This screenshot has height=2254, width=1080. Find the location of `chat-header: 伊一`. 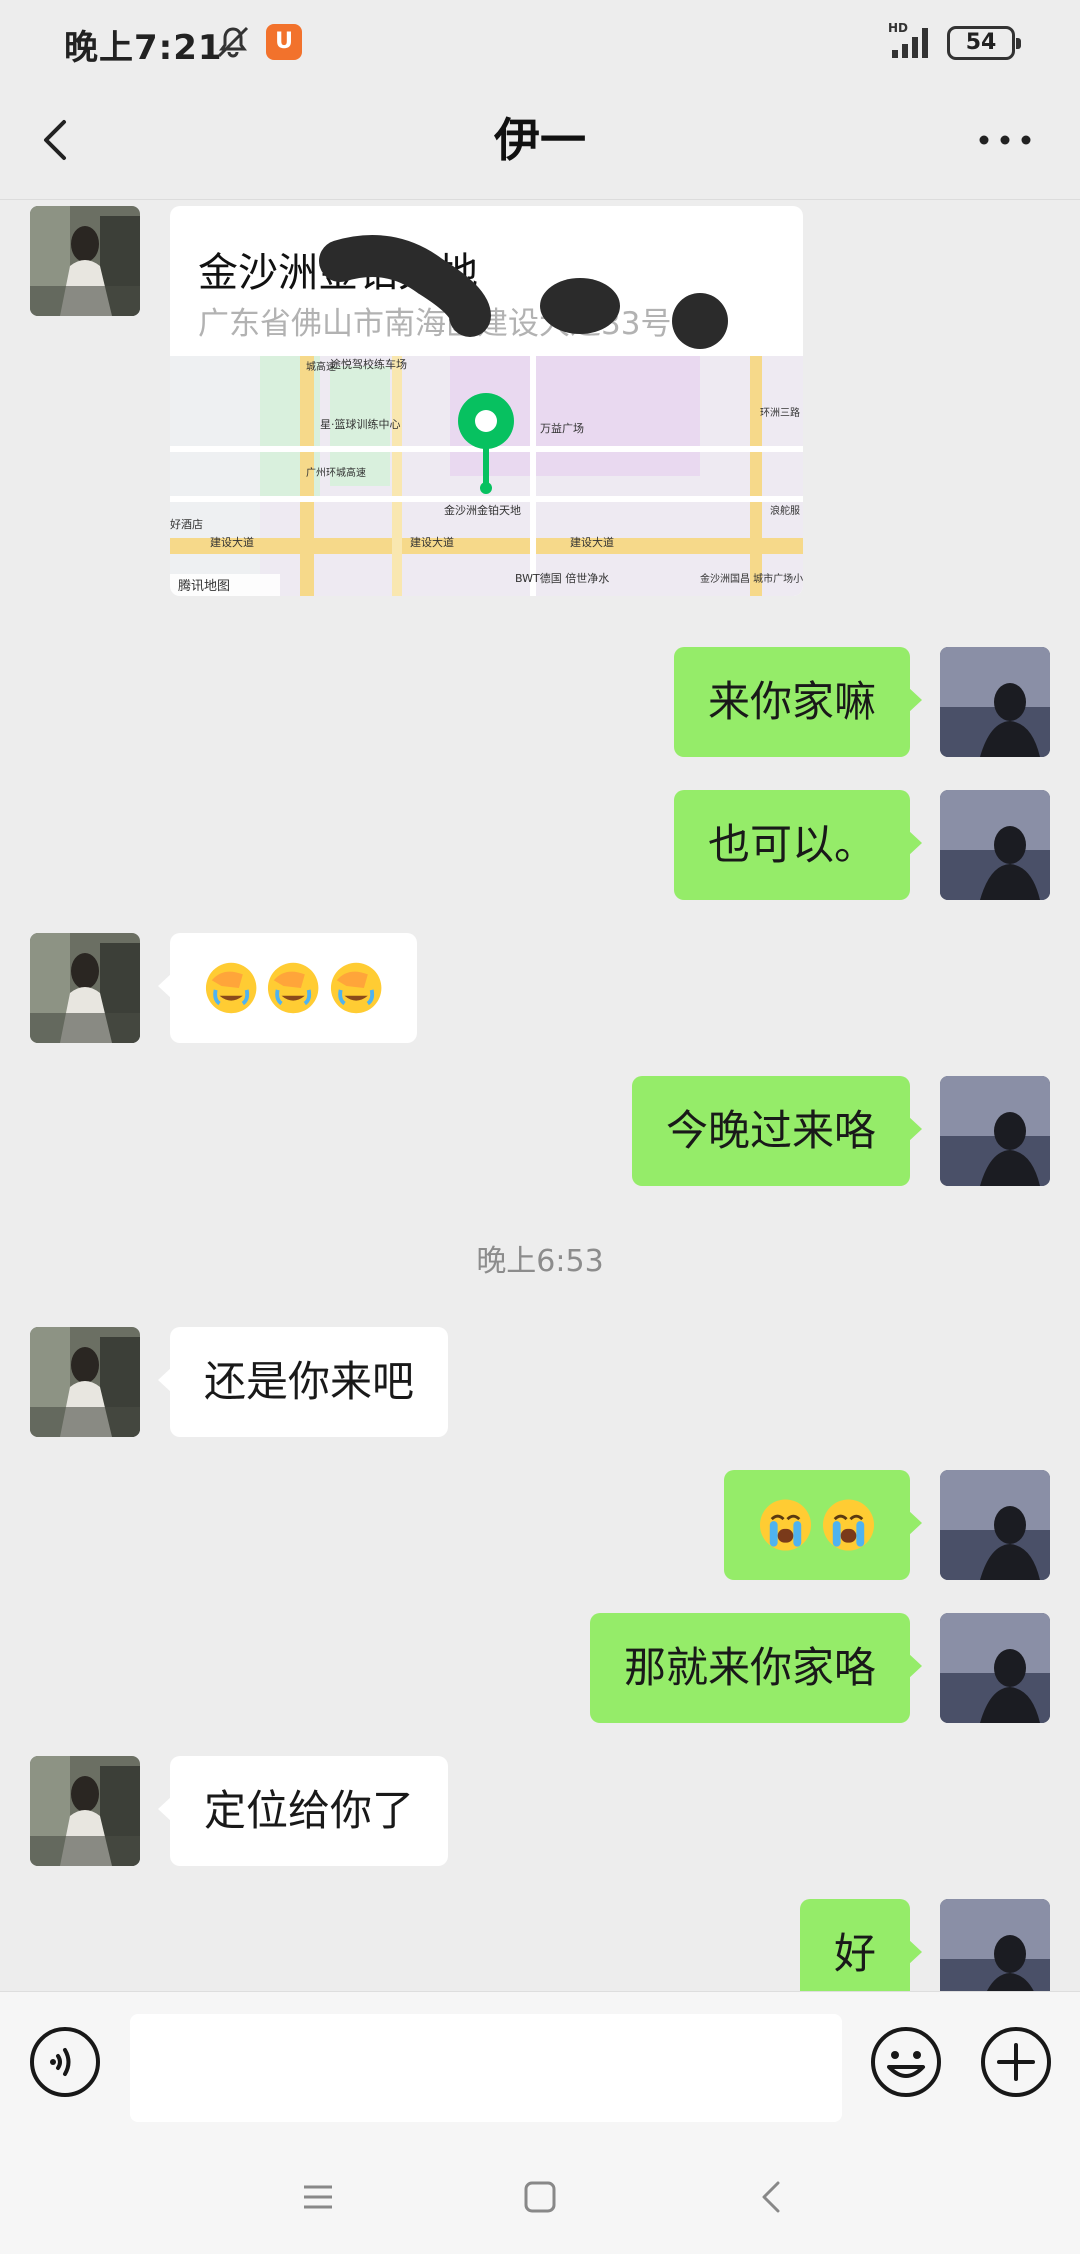

chat-header: 伊一 is located at coordinates (540, 142).